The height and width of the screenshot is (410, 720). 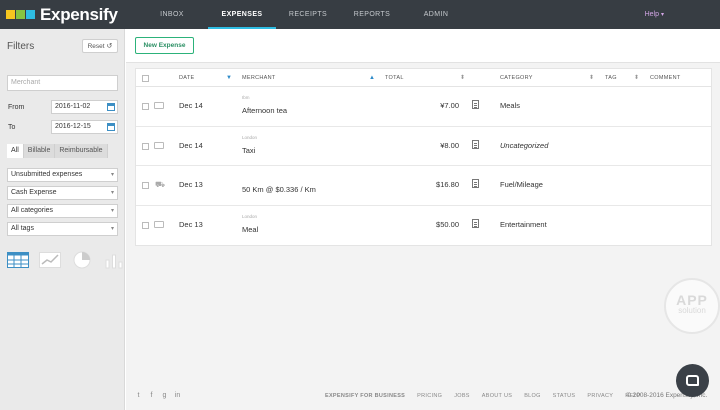 What do you see at coordinates (308, 14) in the screenshot?
I see `nav-receipts: RECEIPTS` at bounding box center [308, 14].